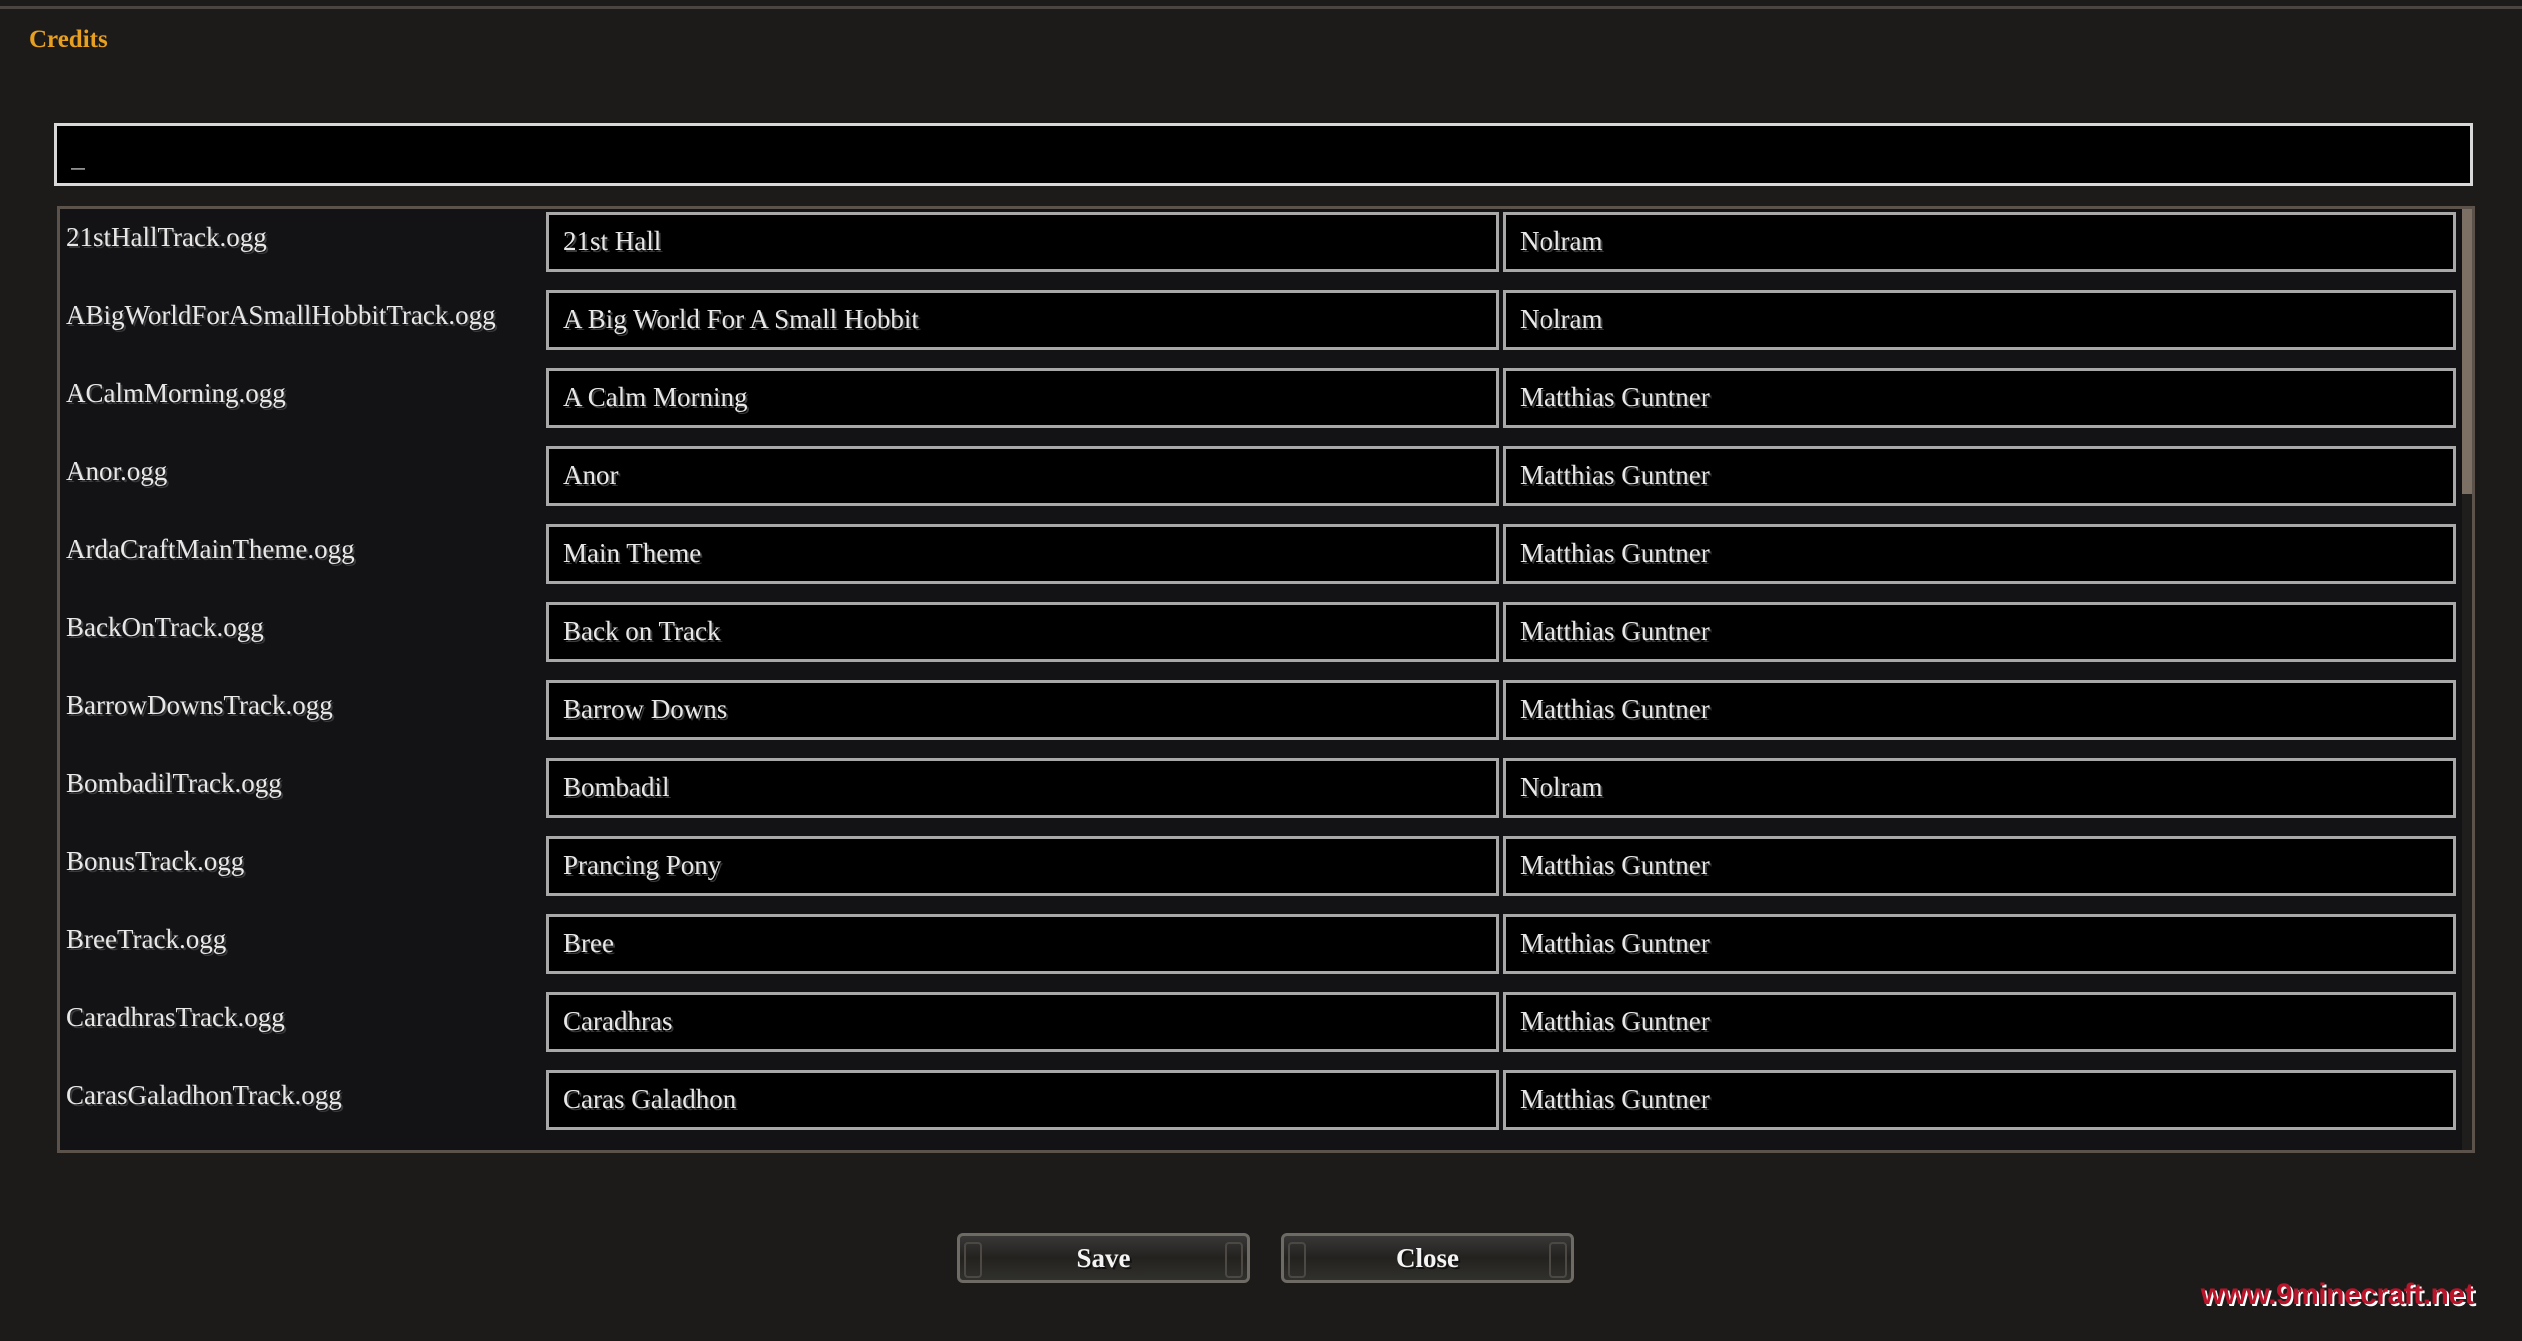 The width and height of the screenshot is (2522, 1341). I want to click on list-item: 21stHallTrack.ogg 21st Hall Nolram, so click(1260, 248).